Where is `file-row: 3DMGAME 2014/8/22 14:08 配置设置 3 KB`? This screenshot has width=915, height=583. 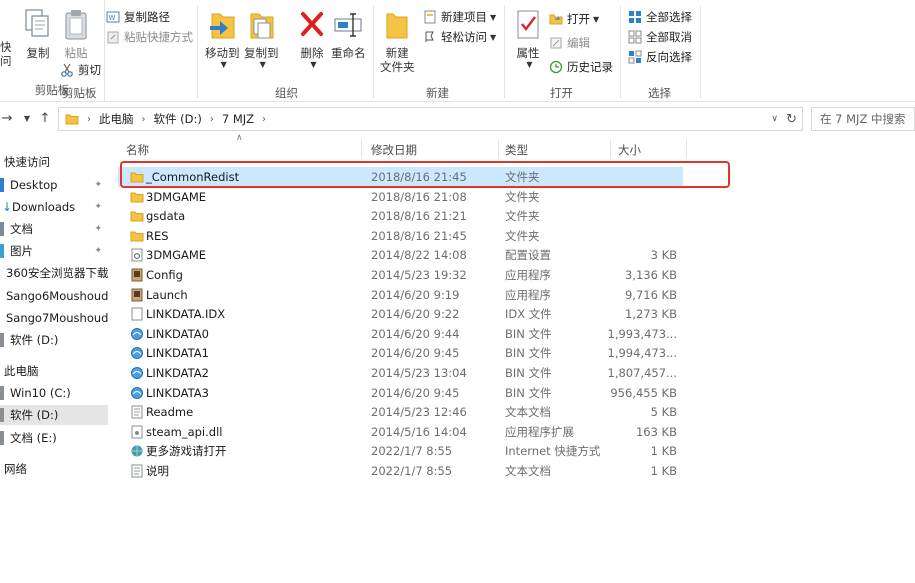 file-row: 3DMGAME 2014/8/22 14:08 配置设置 3 KB is located at coordinates (400, 255).